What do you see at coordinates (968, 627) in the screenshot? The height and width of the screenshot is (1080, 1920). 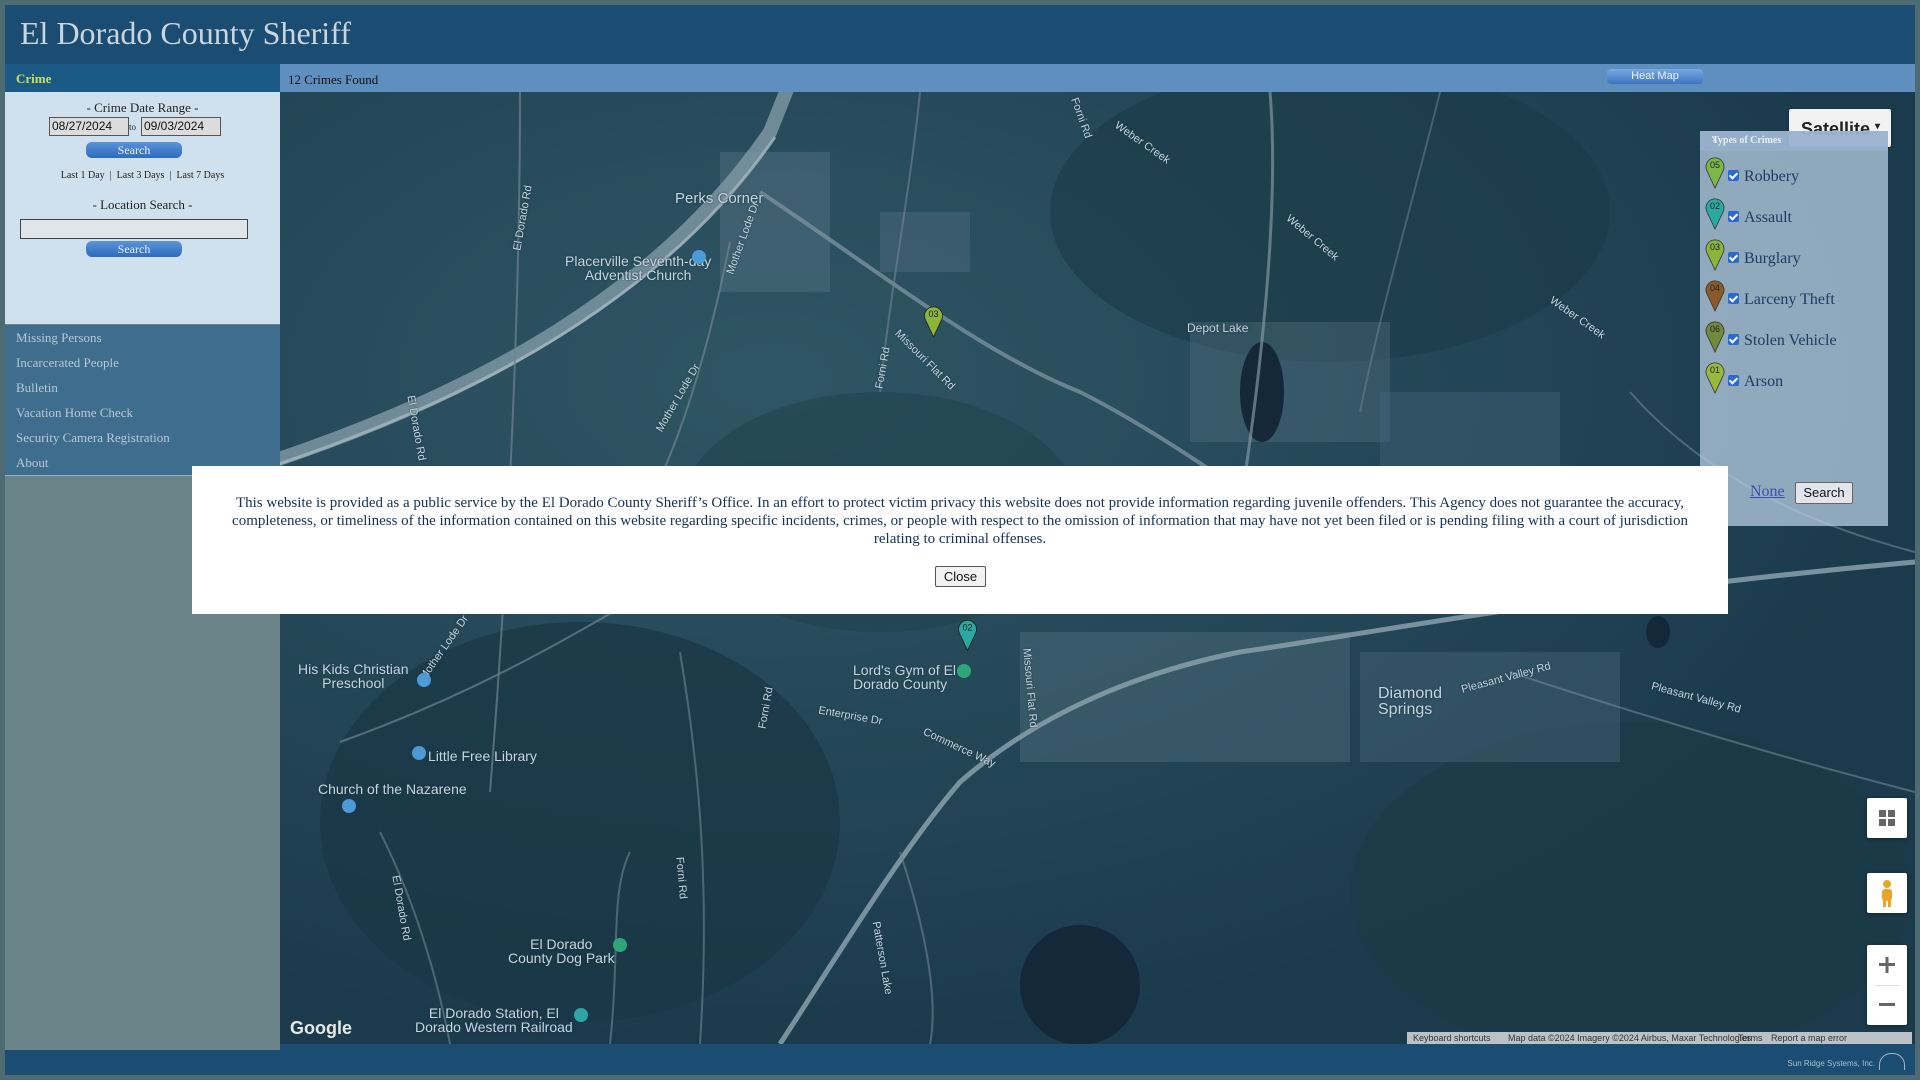 I see `marker-code: 02` at bounding box center [968, 627].